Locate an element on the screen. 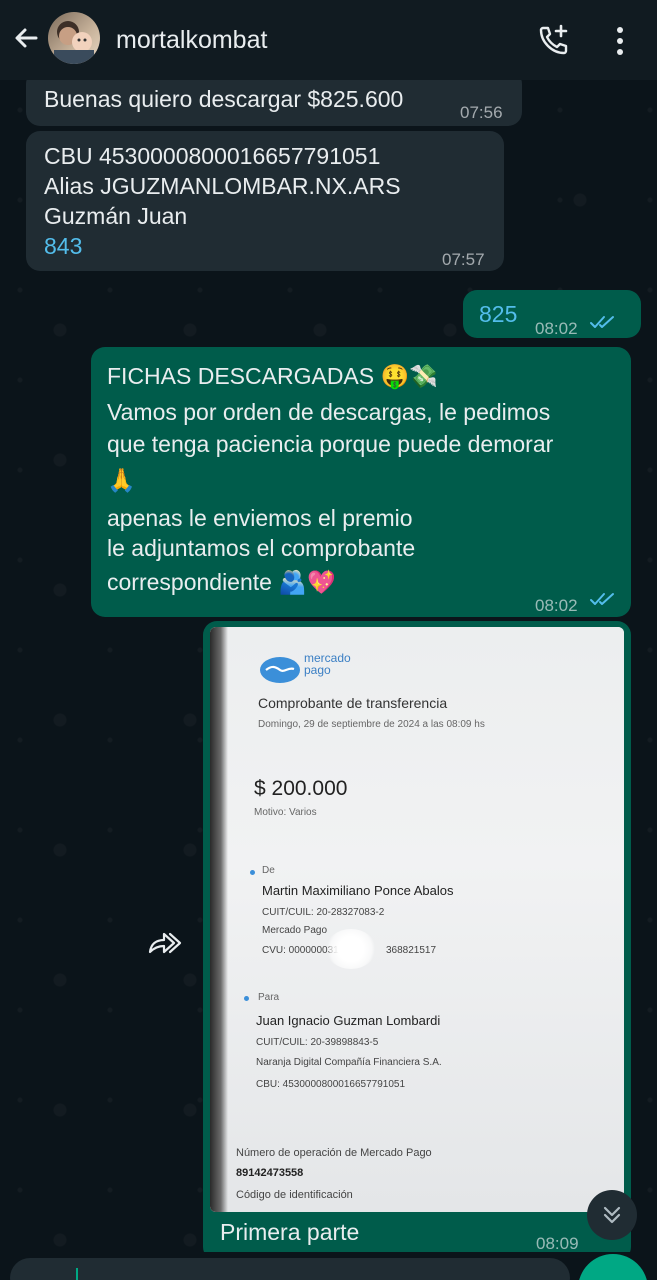 The width and height of the screenshot is (657, 1280). chat-header: mortalkombat is located at coordinates (328, 40).